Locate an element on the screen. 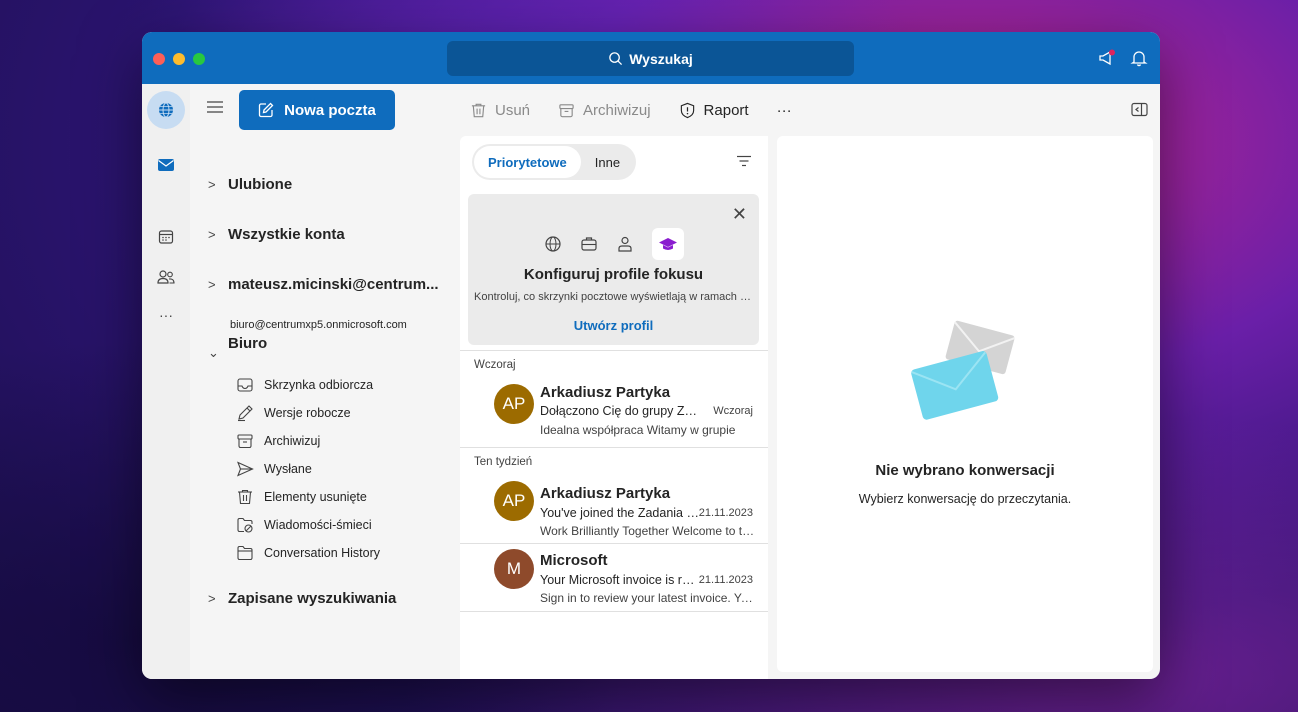  more-actions-button: ··· is located at coordinates (784, 110).